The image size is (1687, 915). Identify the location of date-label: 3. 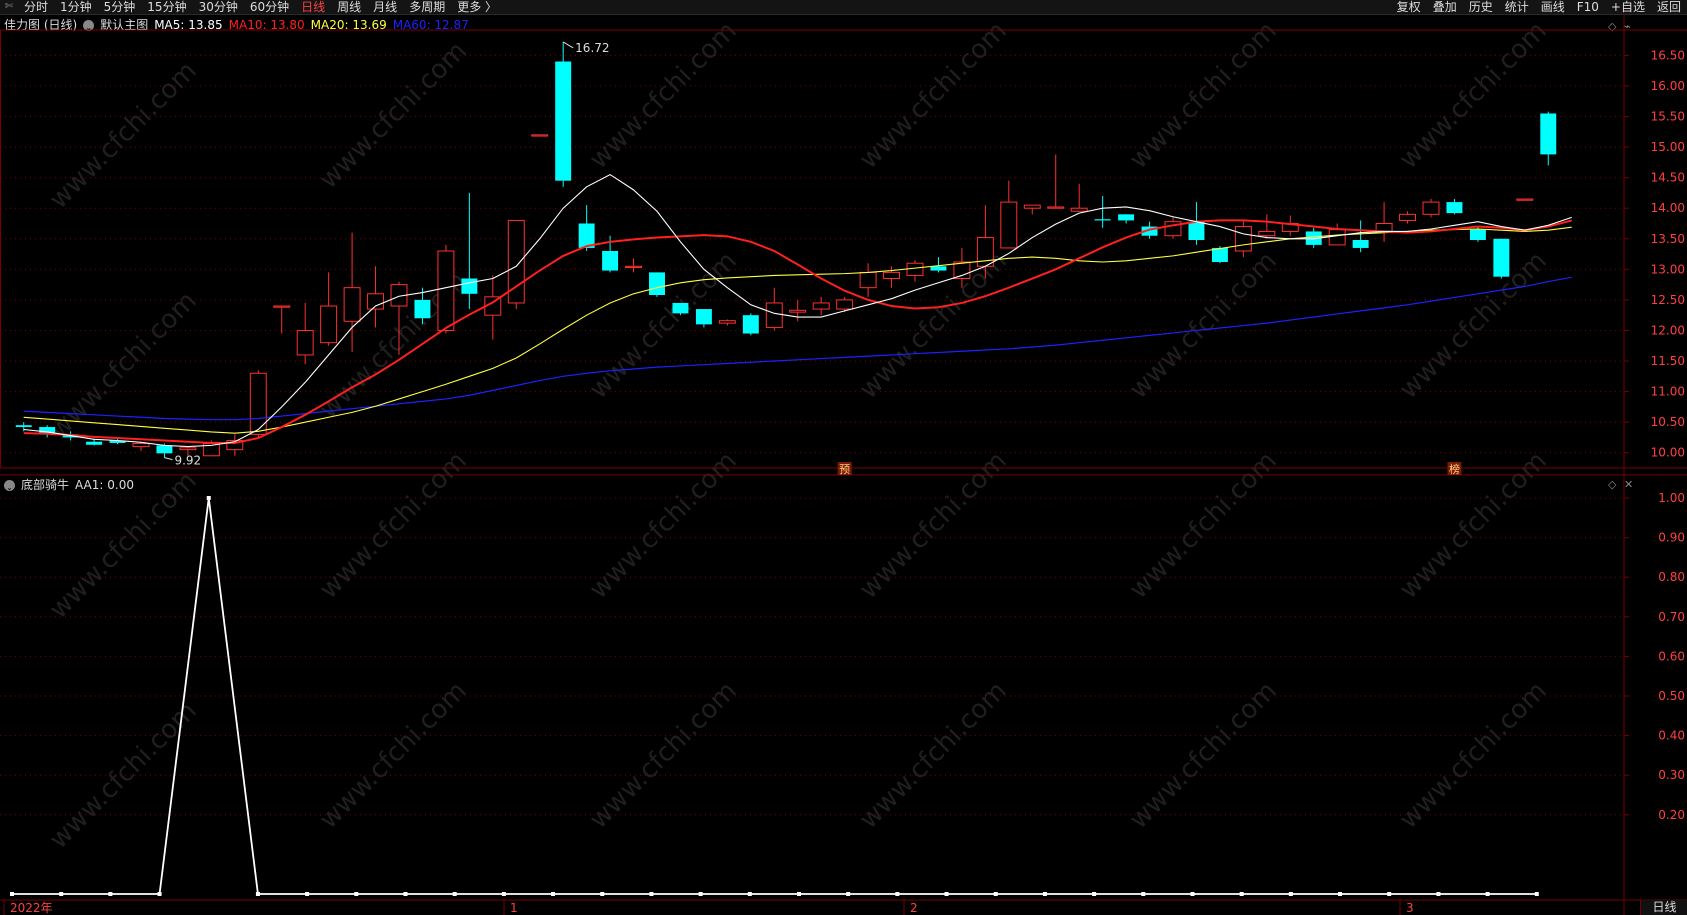
(1410, 908).